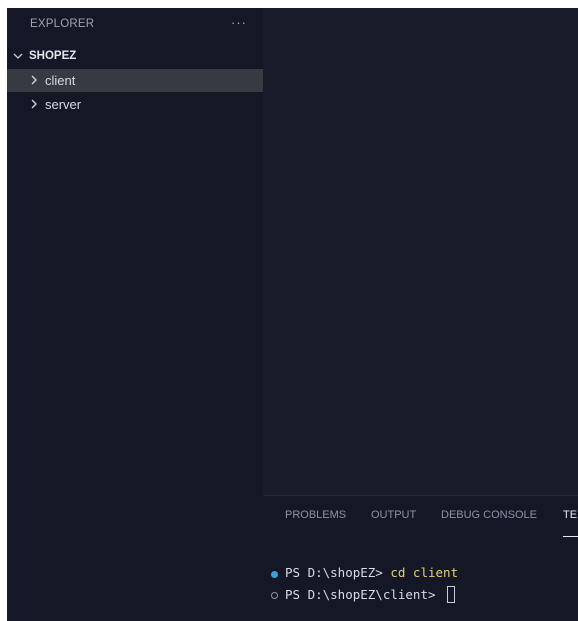  I want to click on tab-terminal: TE, so click(570, 515).